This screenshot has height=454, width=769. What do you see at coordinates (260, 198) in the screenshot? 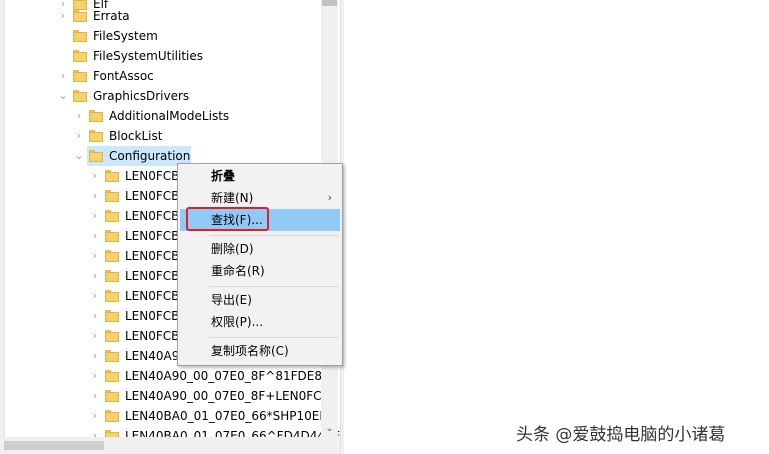
I see `menu-item-new: 新建(N) ›` at bounding box center [260, 198].